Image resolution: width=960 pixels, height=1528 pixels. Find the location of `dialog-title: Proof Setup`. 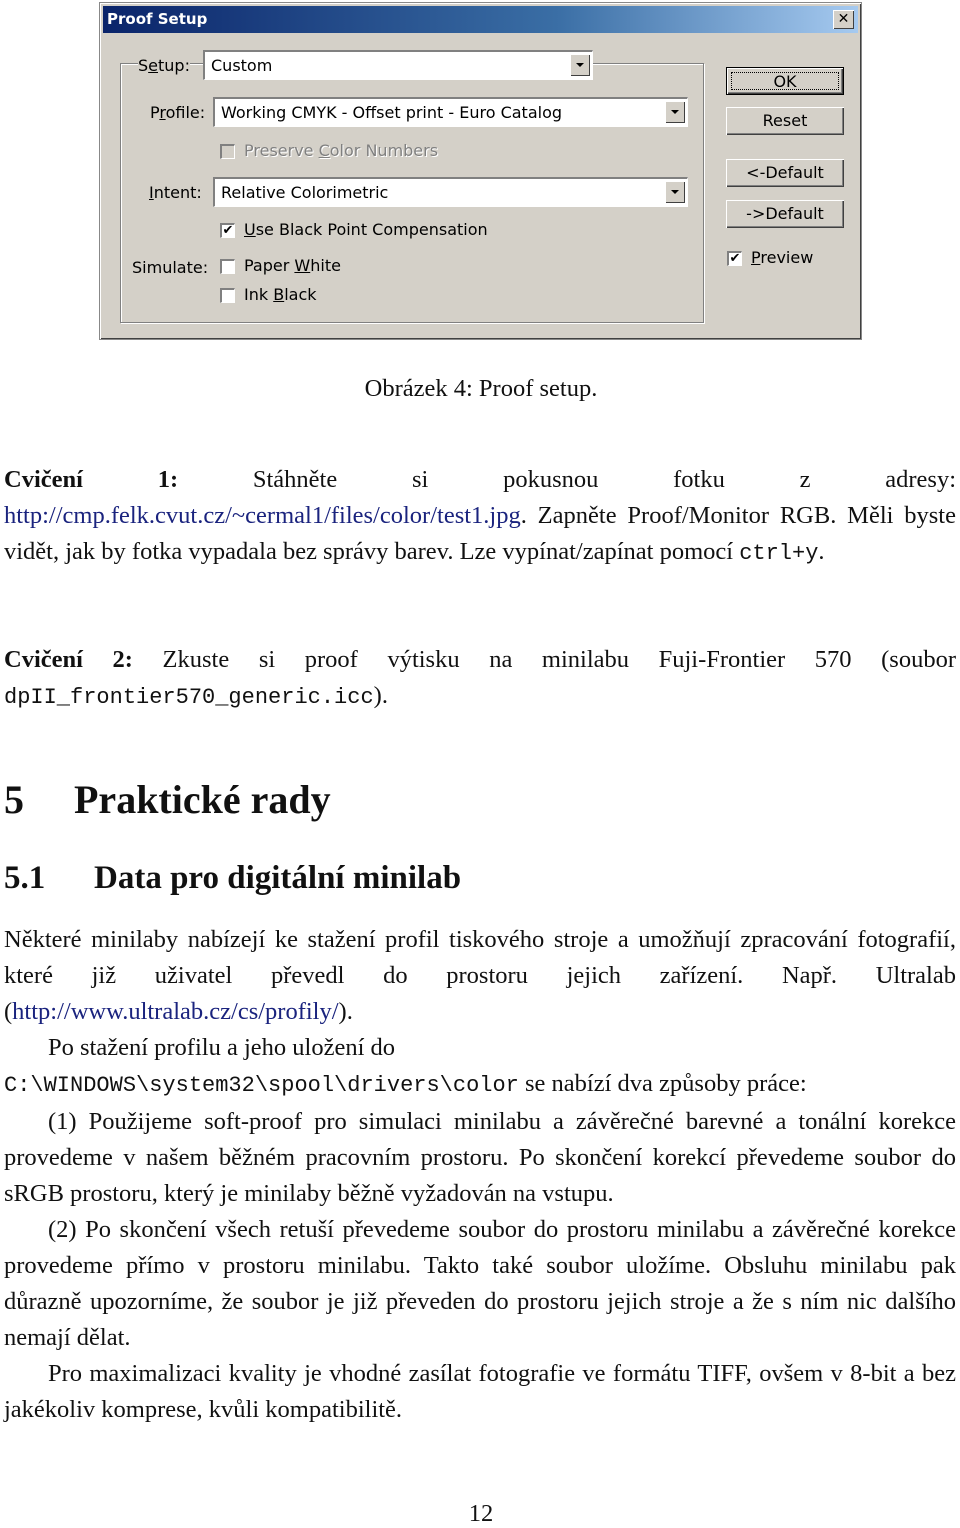

dialog-title: Proof Setup is located at coordinates (157, 19).